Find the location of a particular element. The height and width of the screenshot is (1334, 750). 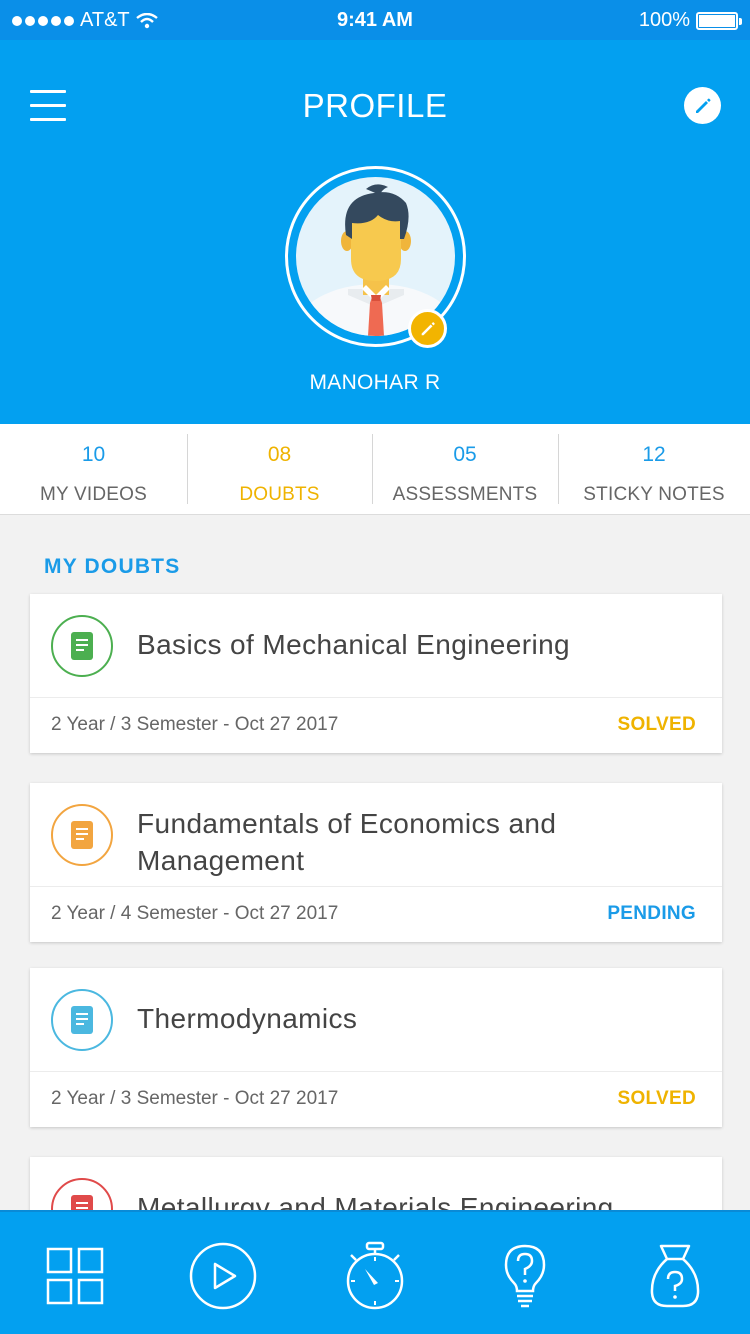

stat-my-videos: 10 MY VIDEOS is located at coordinates (93, 469).